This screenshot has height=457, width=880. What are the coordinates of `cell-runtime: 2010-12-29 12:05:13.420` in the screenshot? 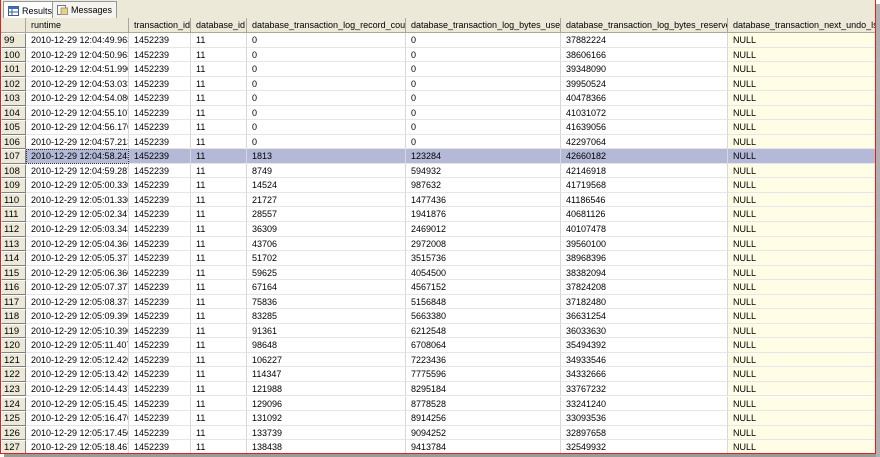 It's located at (77, 374).